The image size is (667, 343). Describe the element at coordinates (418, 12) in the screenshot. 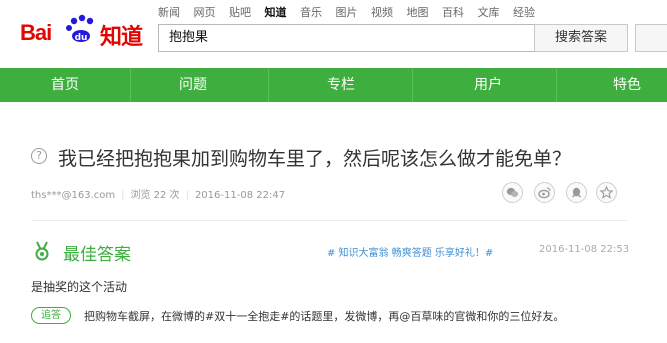

I see `top-nav-item: 地图` at that location.